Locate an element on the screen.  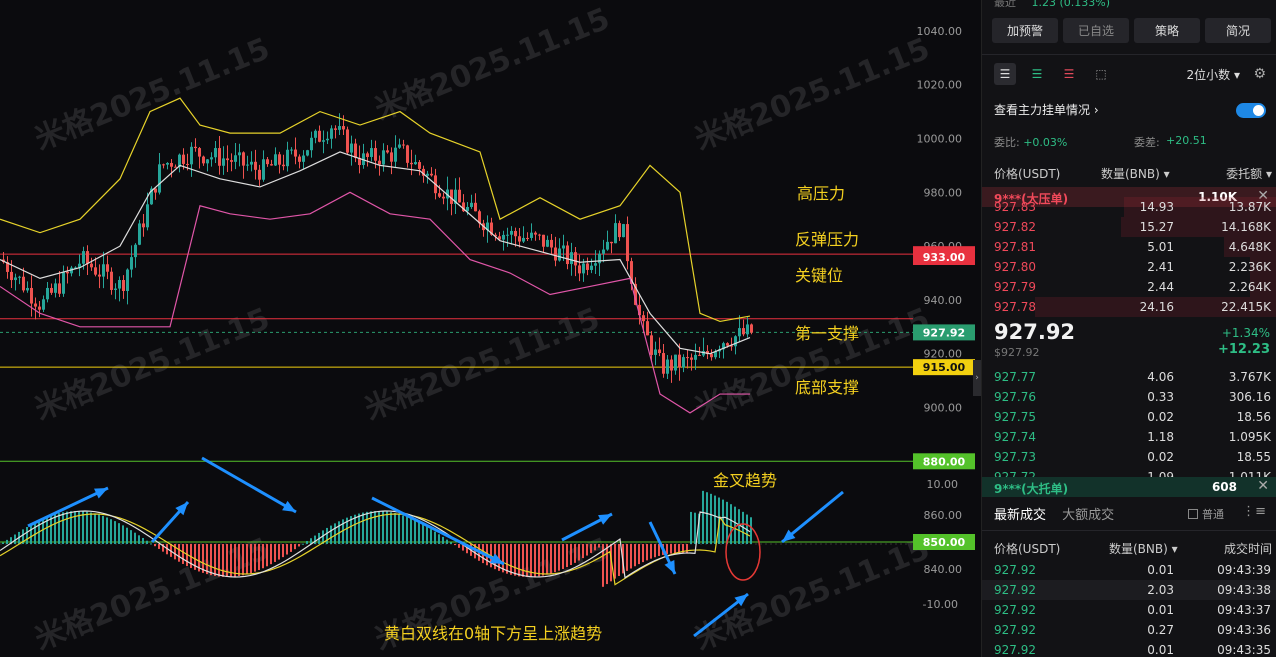
qty-col-header: 数量(BNB) ▾ is located at coordinates (1135, 173).